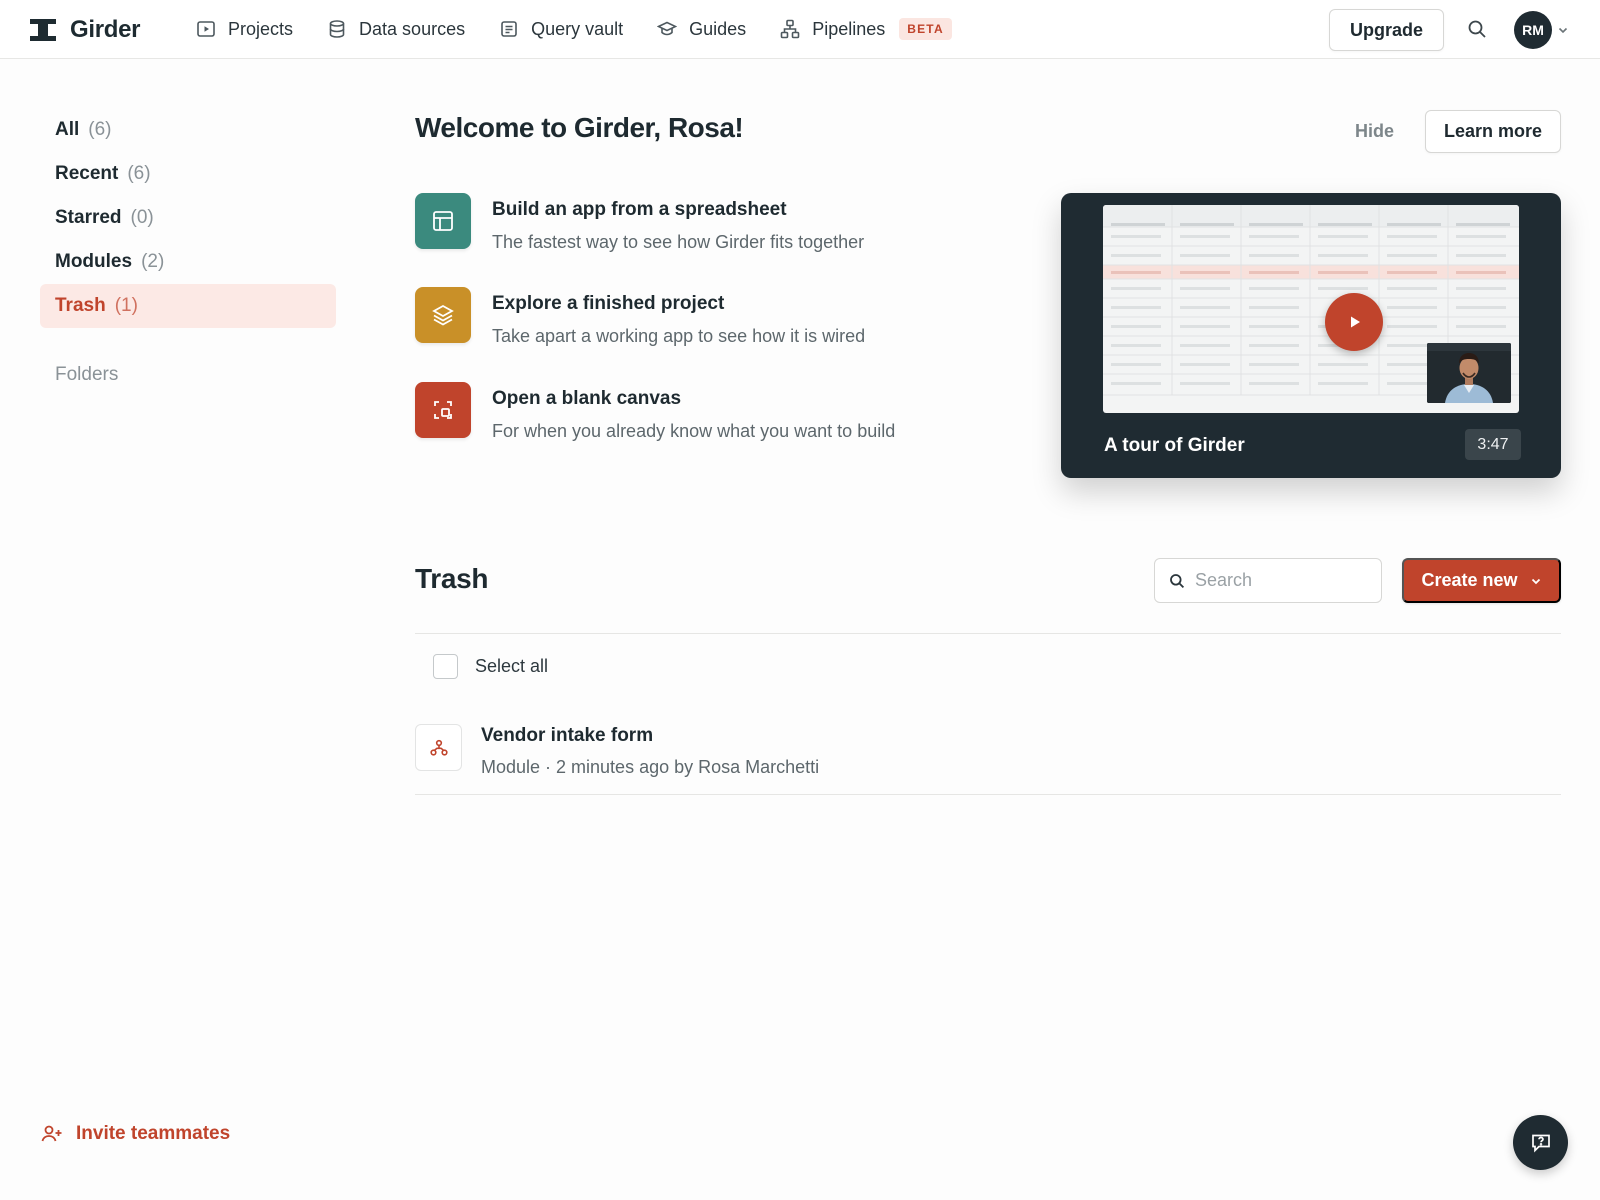 This screenshot has width=1600, height=1200. What do you see at coordinates (718, 28) in the screenshot?
I see `nav-label: Guides` at bounding box center [718, 28].